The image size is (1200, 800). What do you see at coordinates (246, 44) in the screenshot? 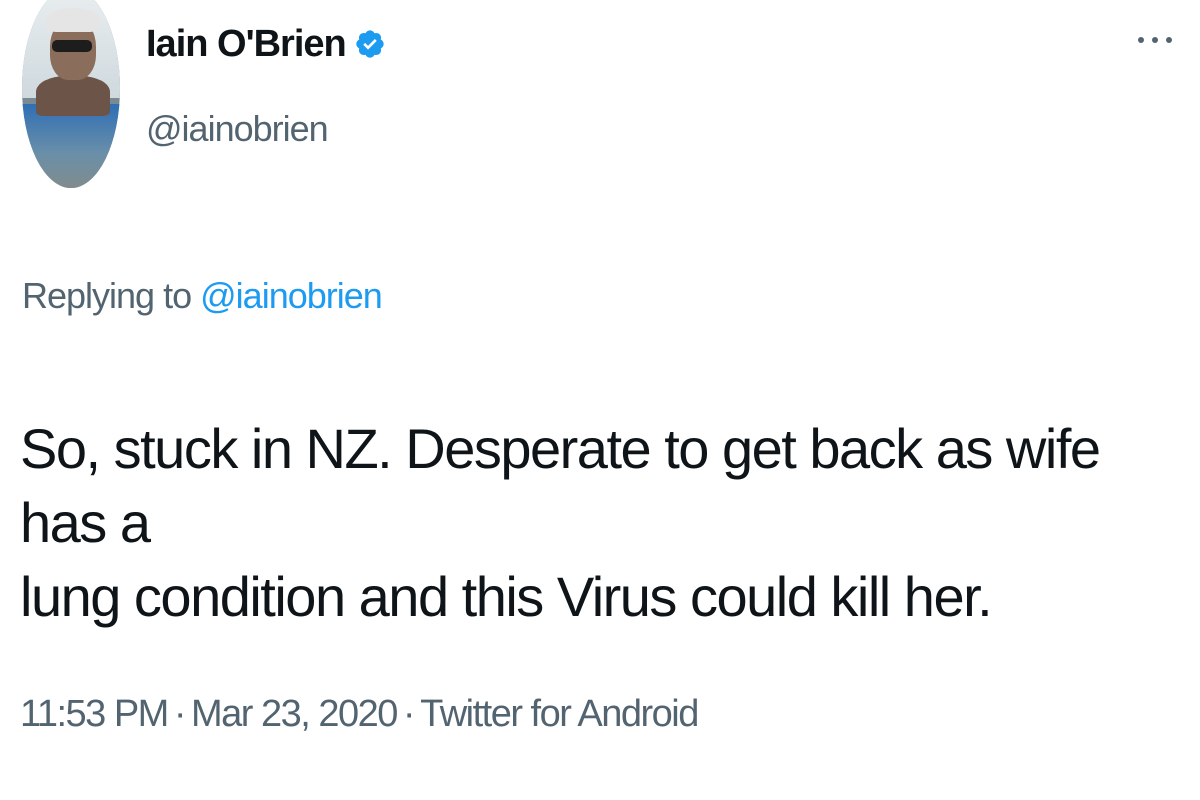
I see `author-name: Iain O'Brien` at bounding box center [246, 44].